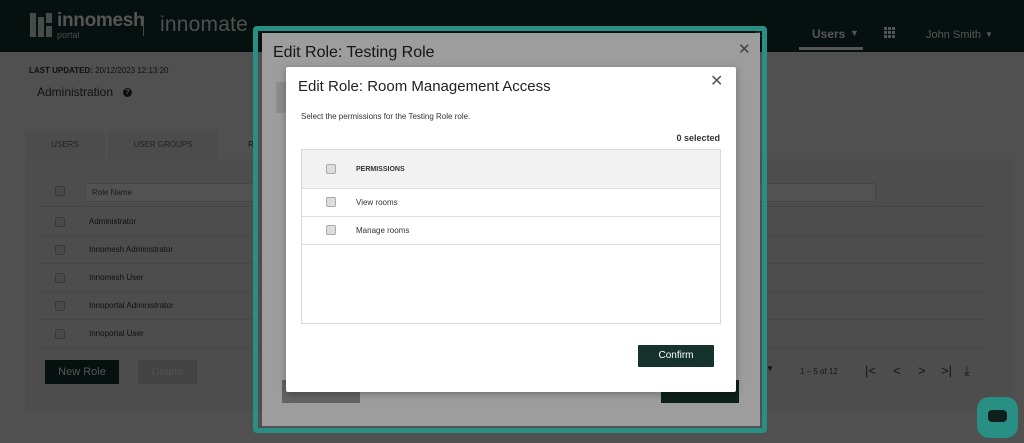 This screenshot has width=1024, height=443. Describe the element at coordinates (424, 86) in the screenshot. I see `dialog-title: Edit Role: Room Management Access` at that location.